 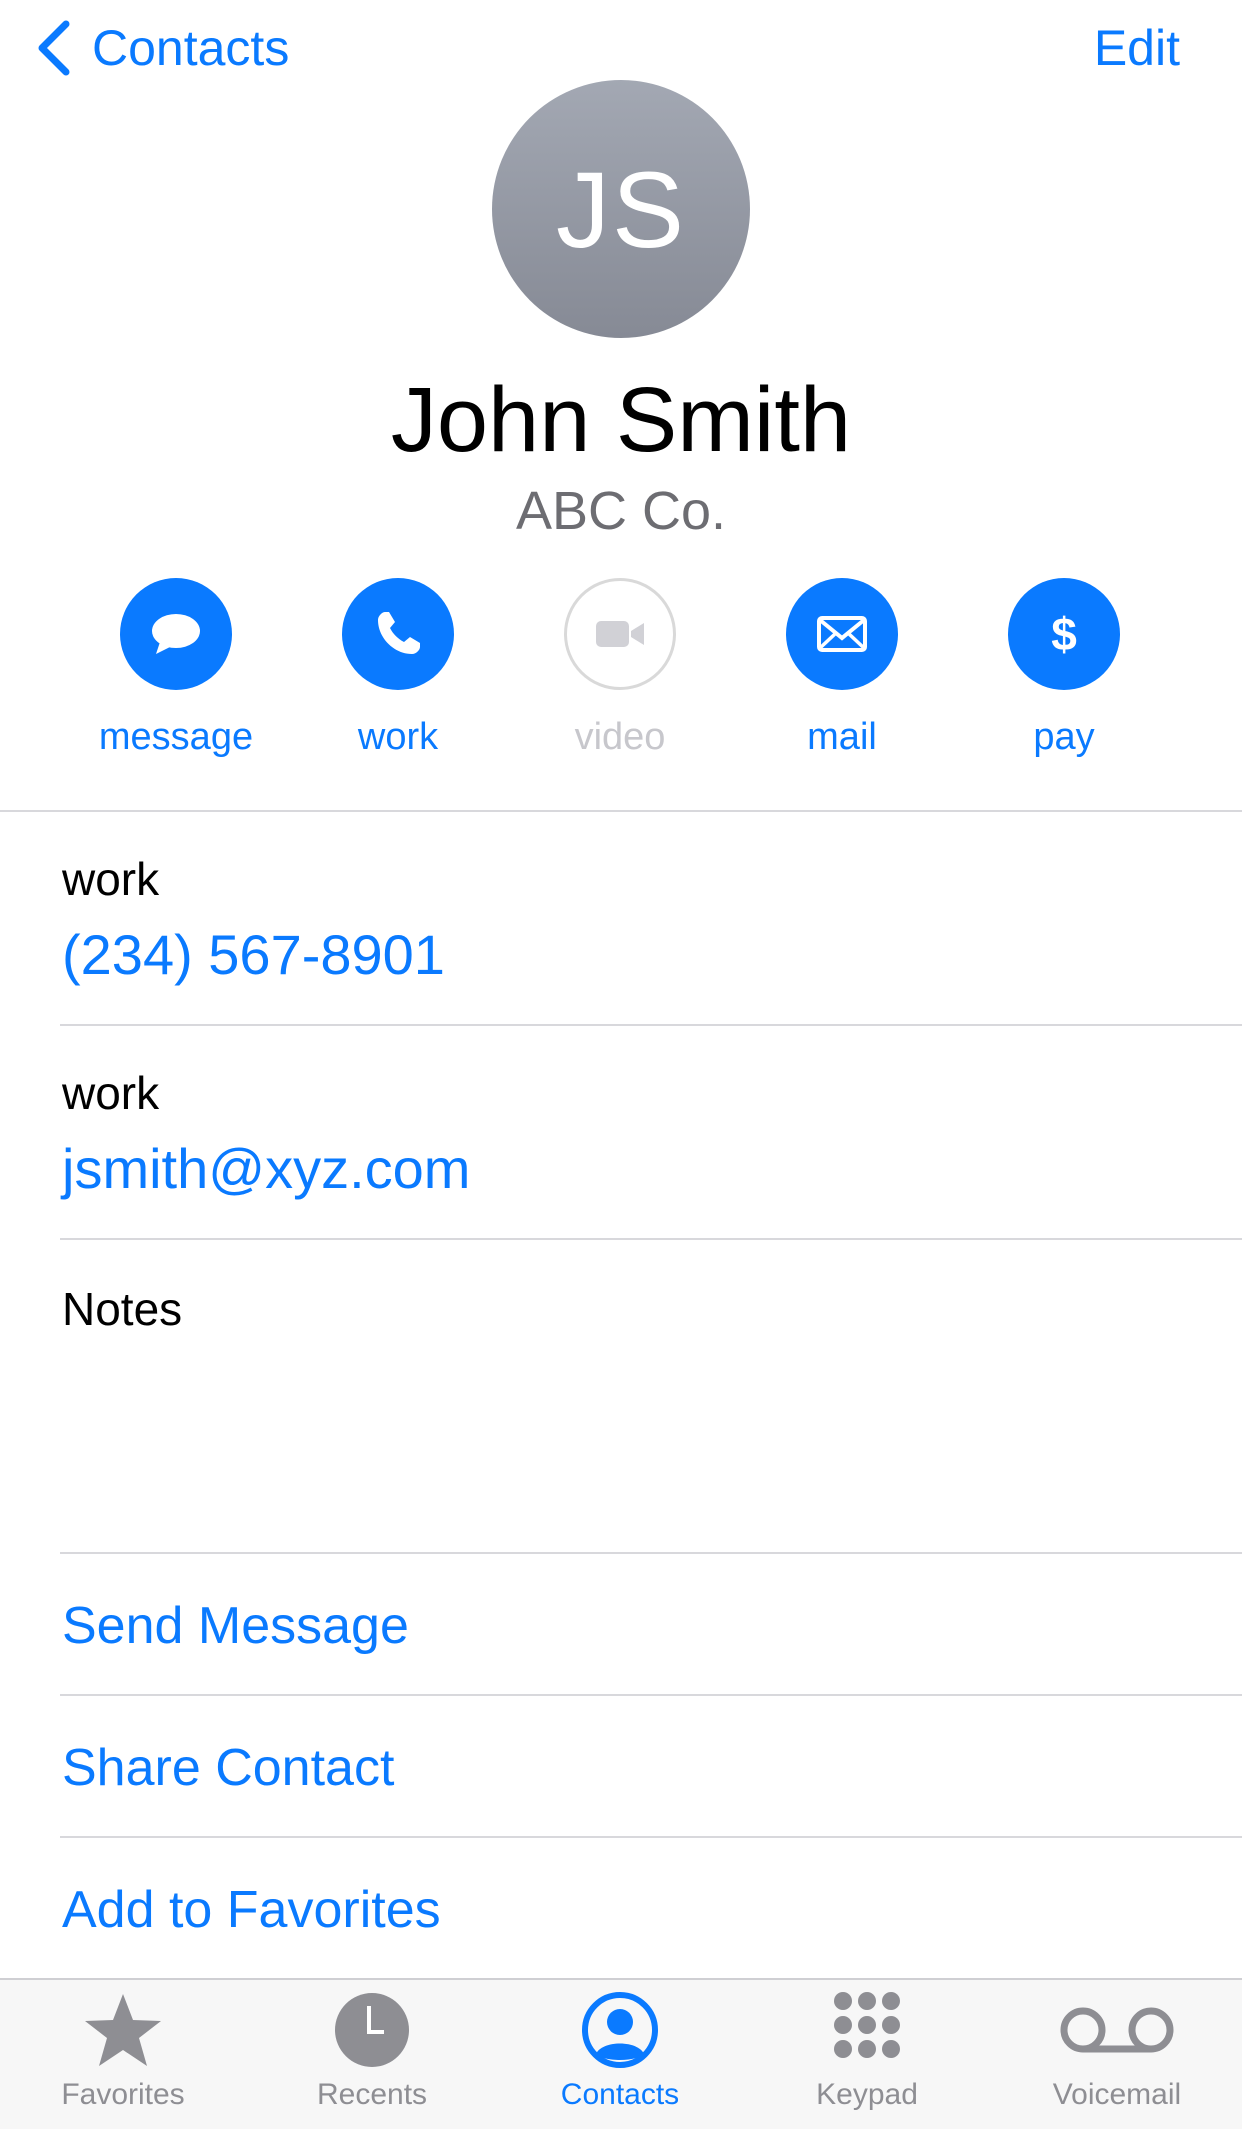 I want to click on message-action-button: message, so click(x=176, y=668).